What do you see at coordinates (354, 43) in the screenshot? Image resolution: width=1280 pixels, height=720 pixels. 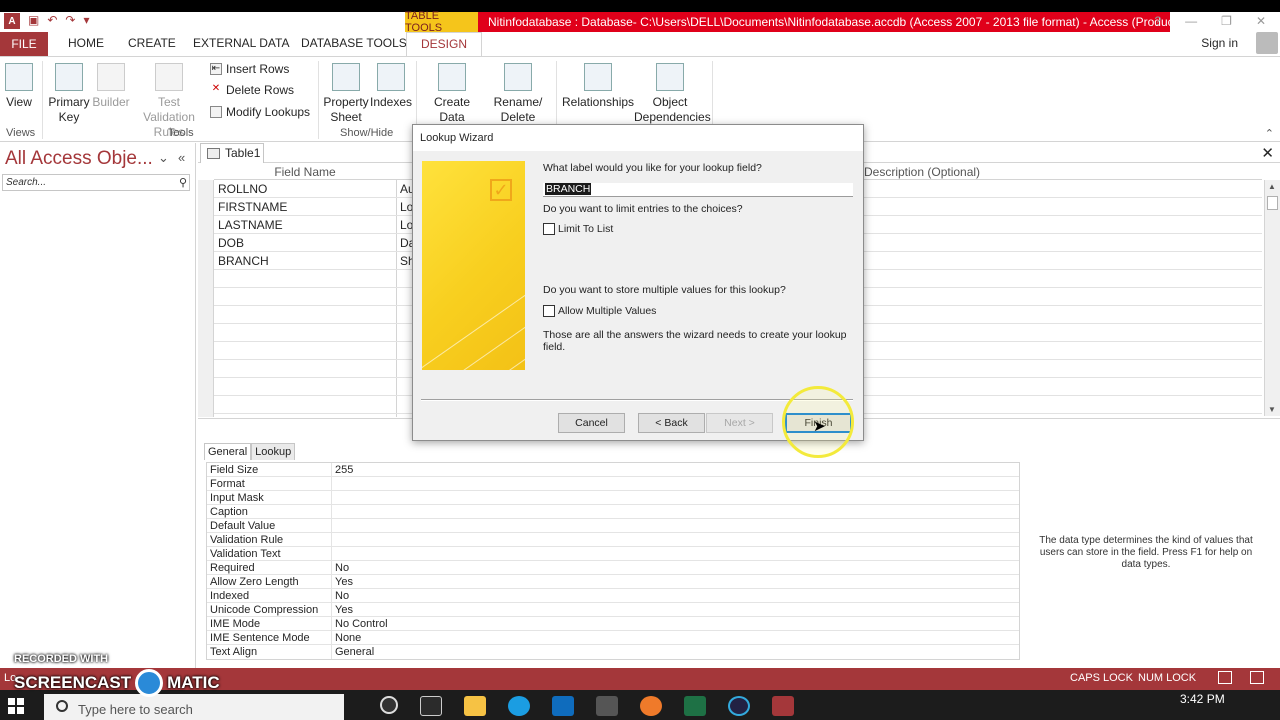 I see `tab-database-tools: DATABASE TOOLS` at bounding box center [354, 43].